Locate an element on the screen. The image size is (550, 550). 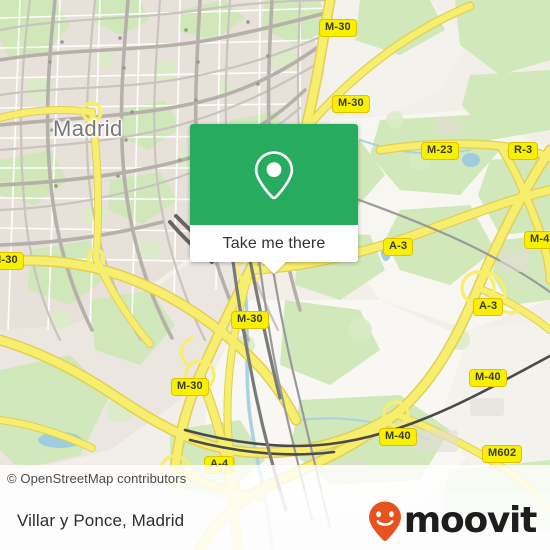
popup-icon-area is located at coordinates (274, 174).